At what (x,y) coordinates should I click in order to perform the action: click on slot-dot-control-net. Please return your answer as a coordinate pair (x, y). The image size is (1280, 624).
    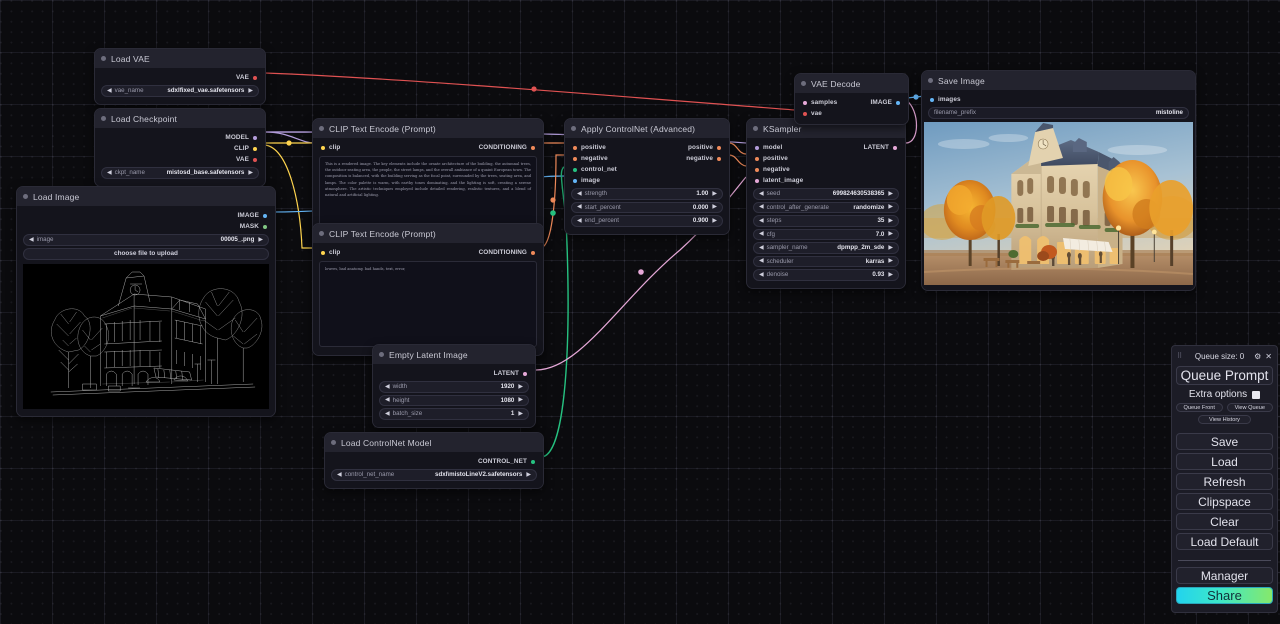
    Looking at the image, I should click on (575, 169).